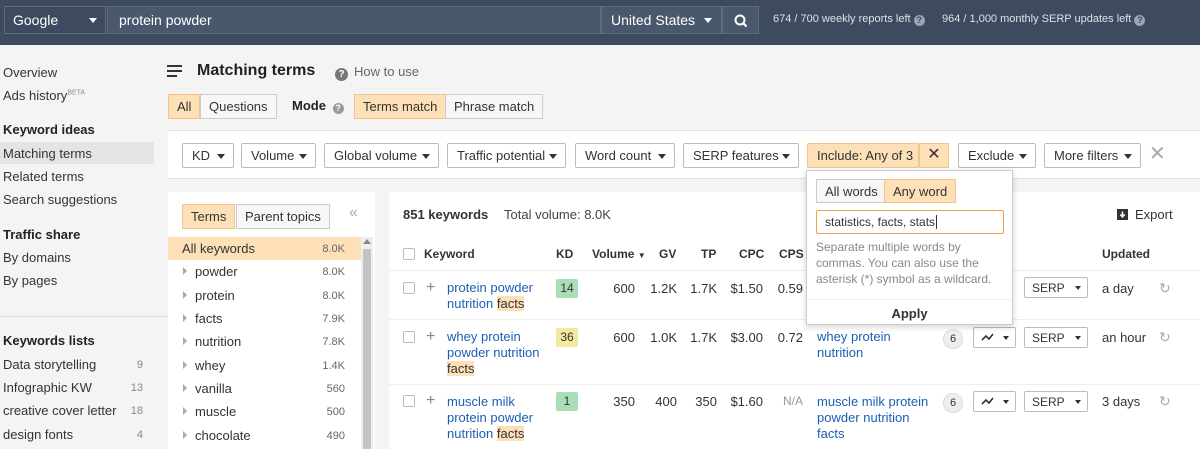  What do you see at coordinates (283, 216) in the screenshot?
I see `tab-parent-topics: Parent topics` at bounding box center [283, 216].